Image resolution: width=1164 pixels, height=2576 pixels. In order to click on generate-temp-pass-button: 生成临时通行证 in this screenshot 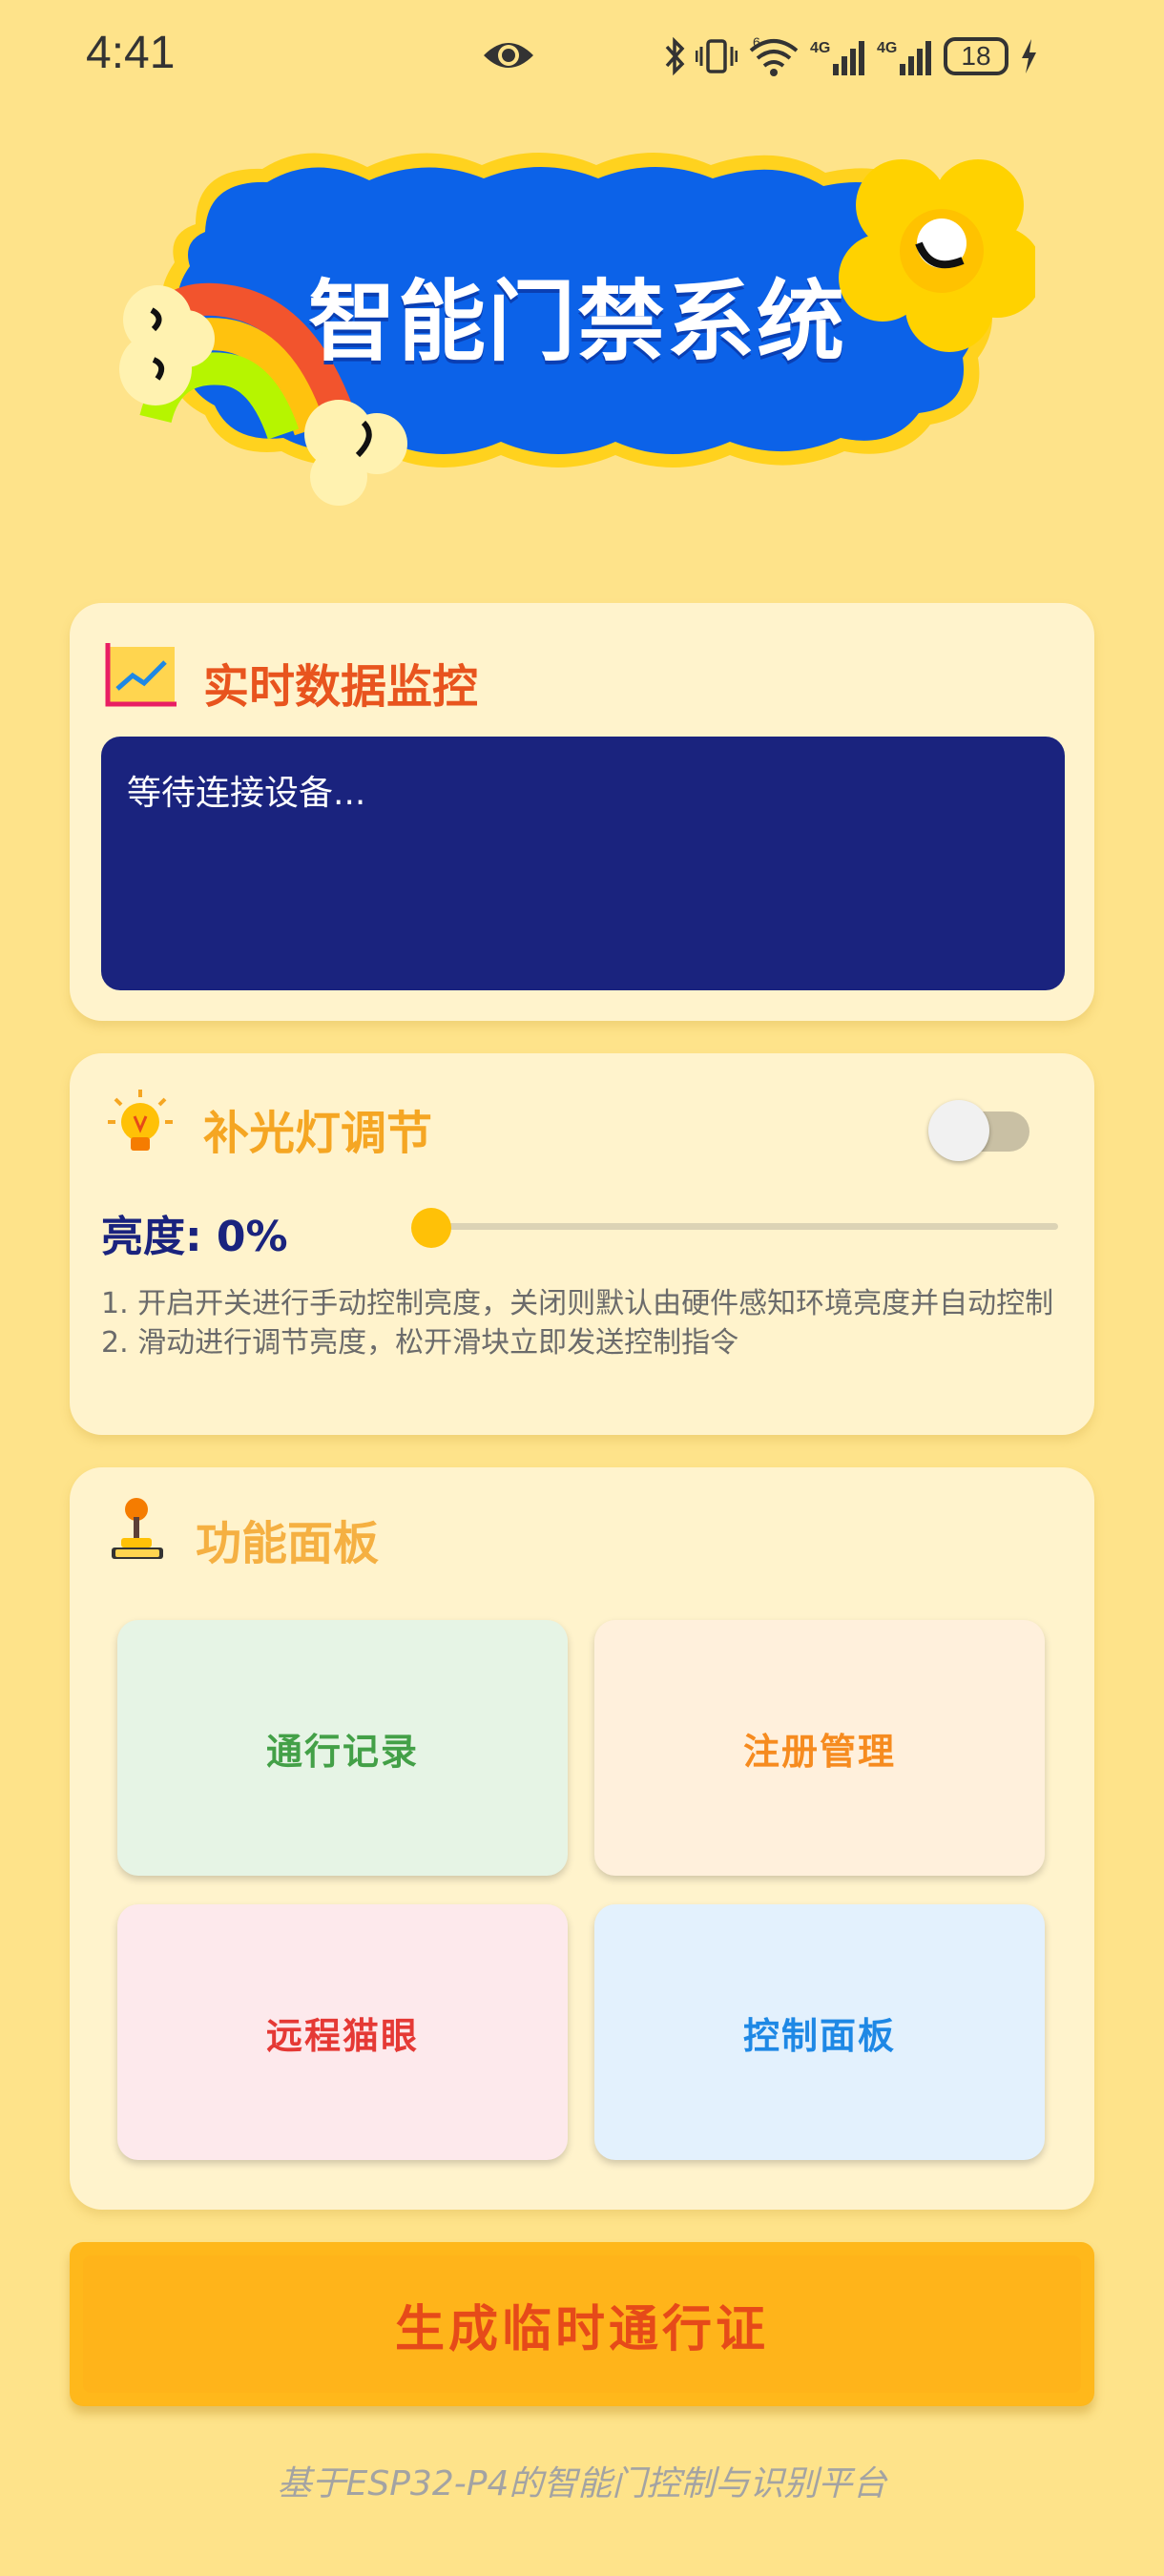, I will do `click(582, 2324)`.